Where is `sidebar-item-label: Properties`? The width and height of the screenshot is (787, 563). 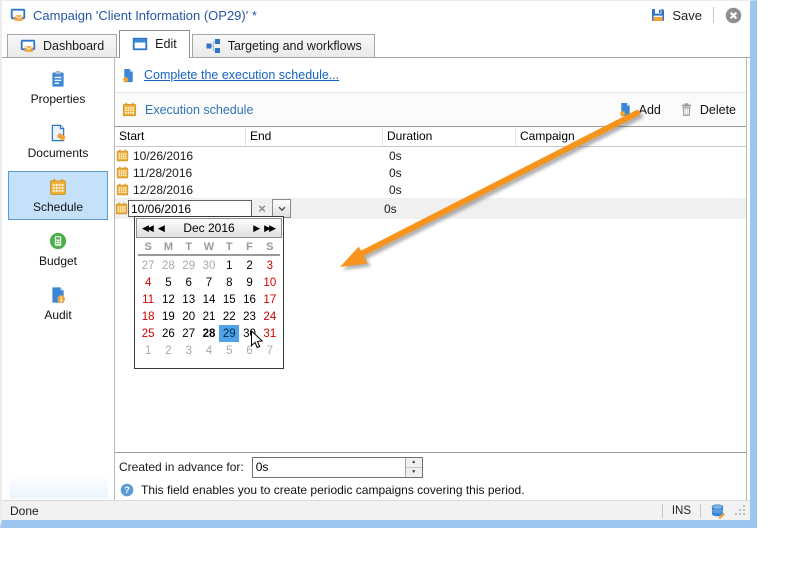 sidebar-item-label: Properties is located at coordinates (58, 99).